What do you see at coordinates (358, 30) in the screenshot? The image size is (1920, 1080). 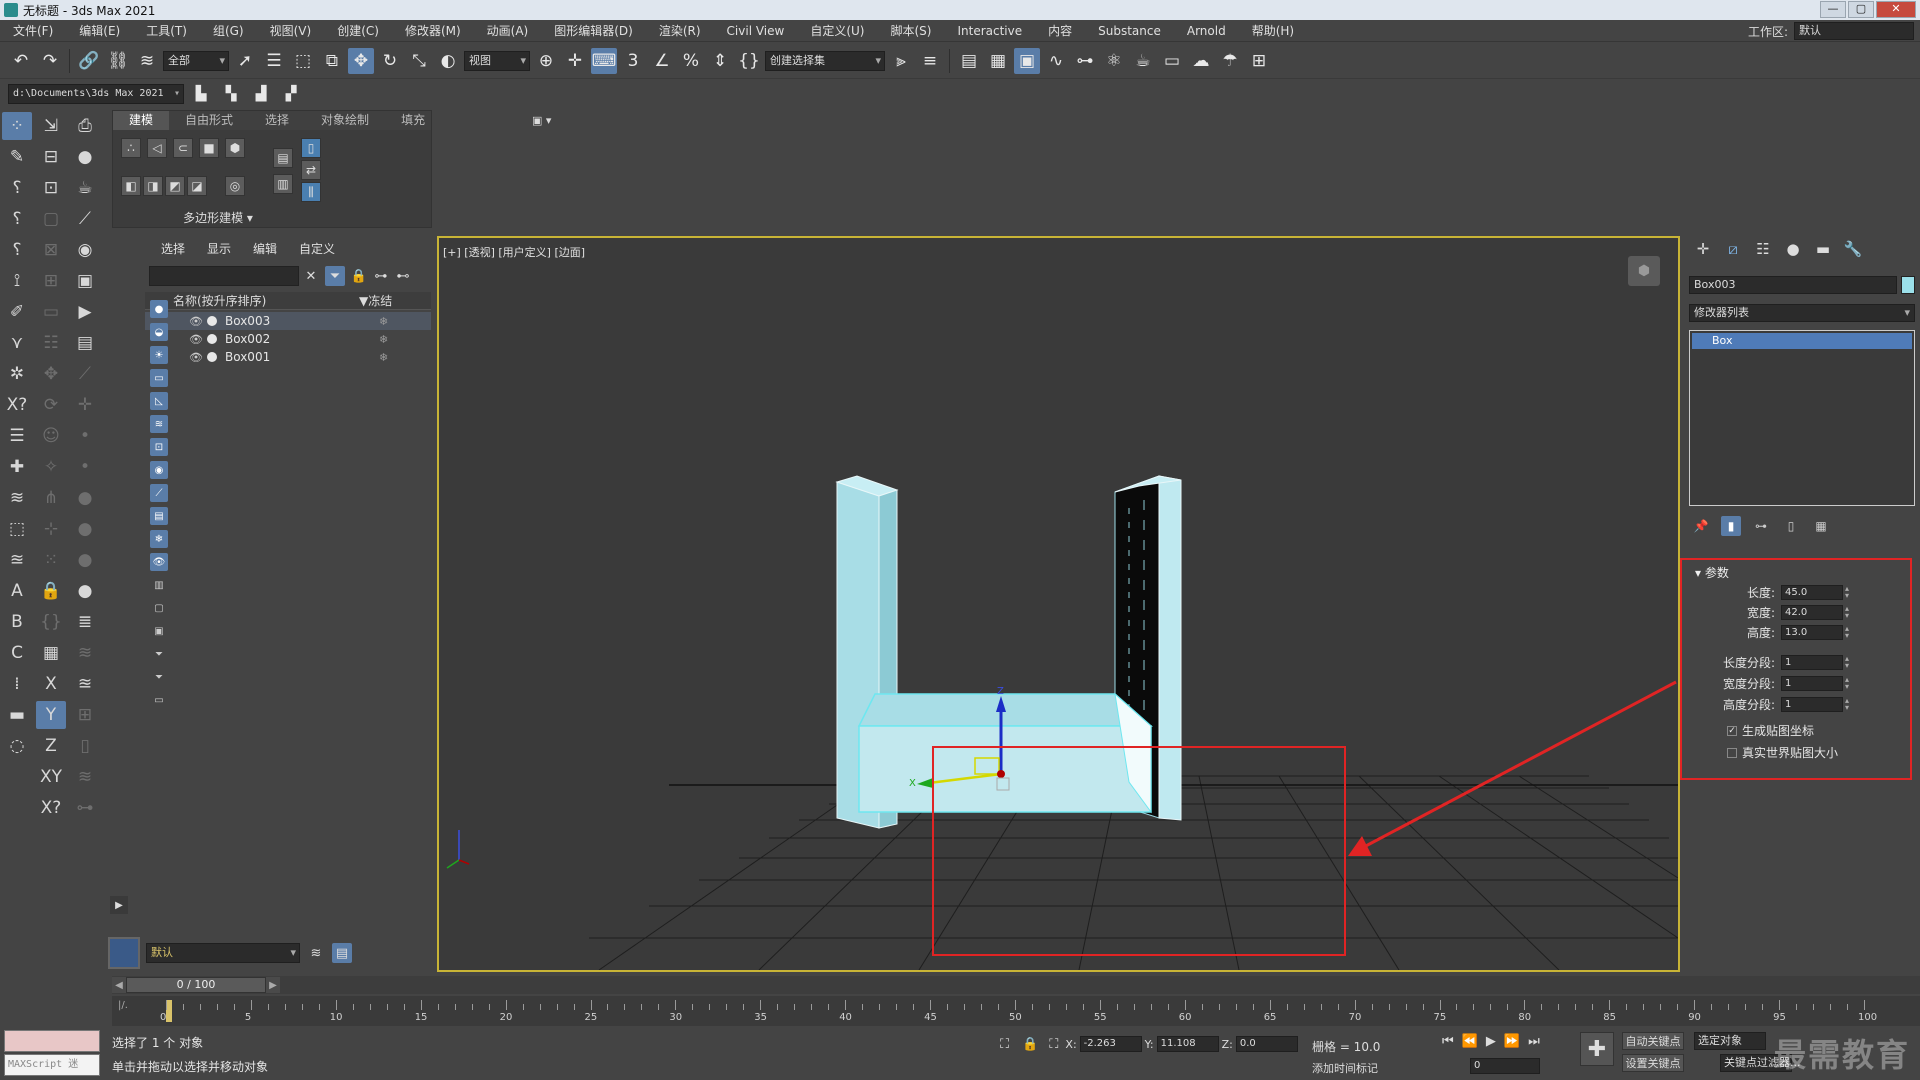 I see `menu-create: 创建(C)` at bounding box center [358, 30].